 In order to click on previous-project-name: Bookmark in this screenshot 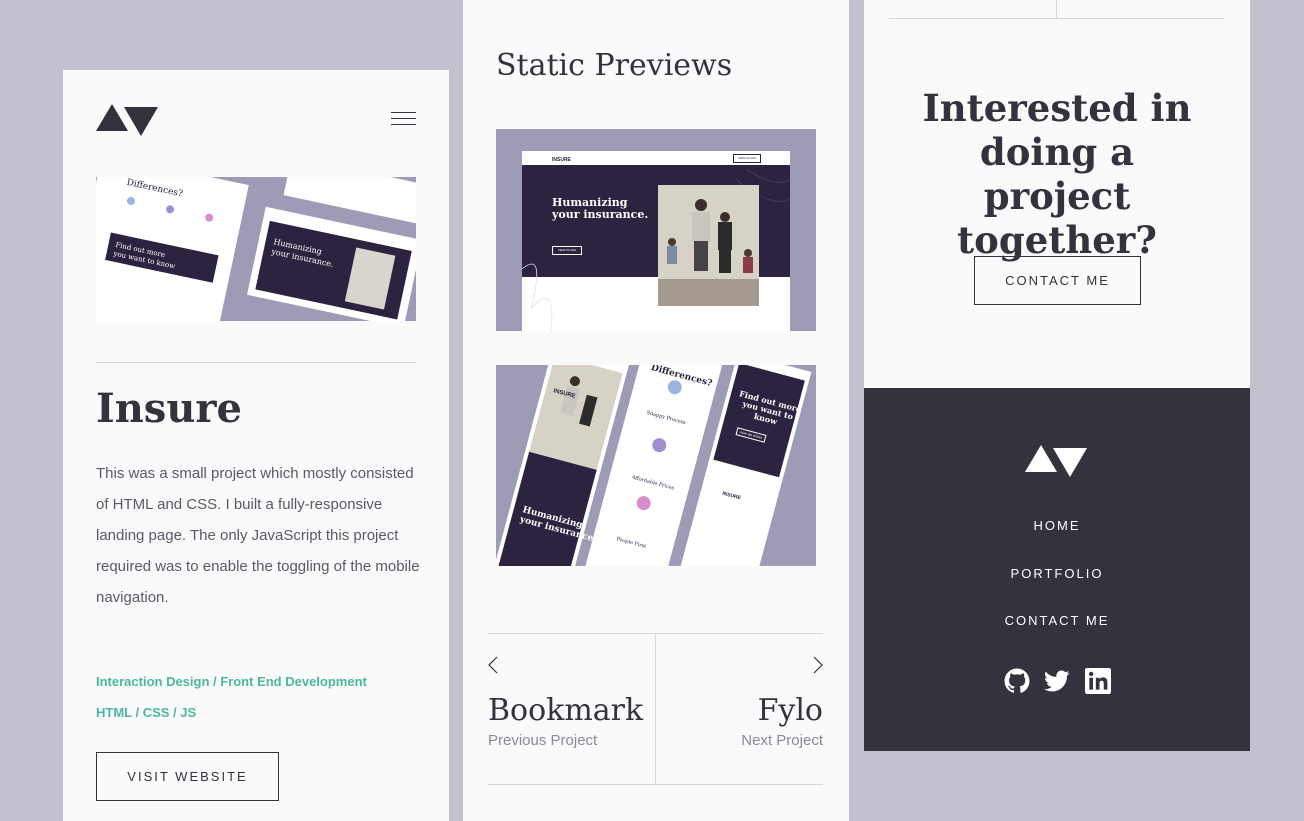, I will do `click(566, 710)`.